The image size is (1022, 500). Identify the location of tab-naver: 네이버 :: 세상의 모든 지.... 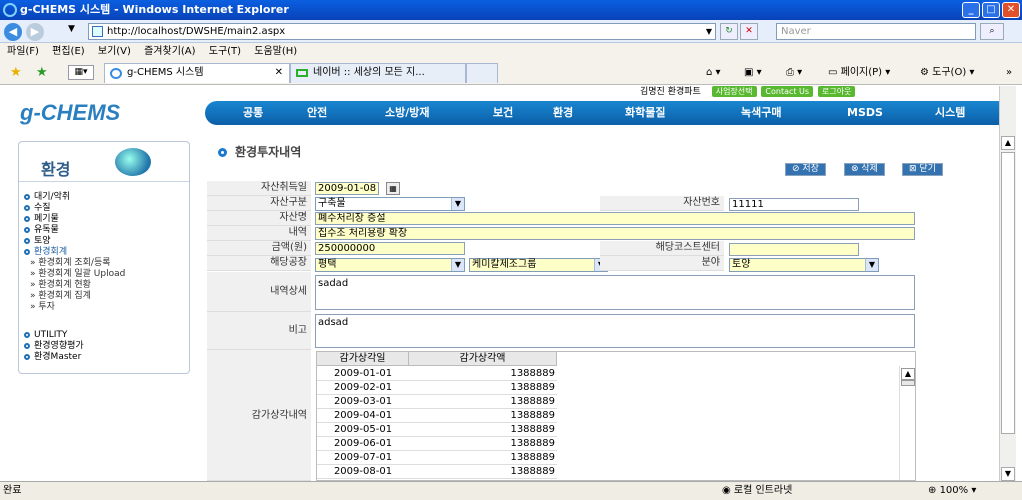
(378, 73).